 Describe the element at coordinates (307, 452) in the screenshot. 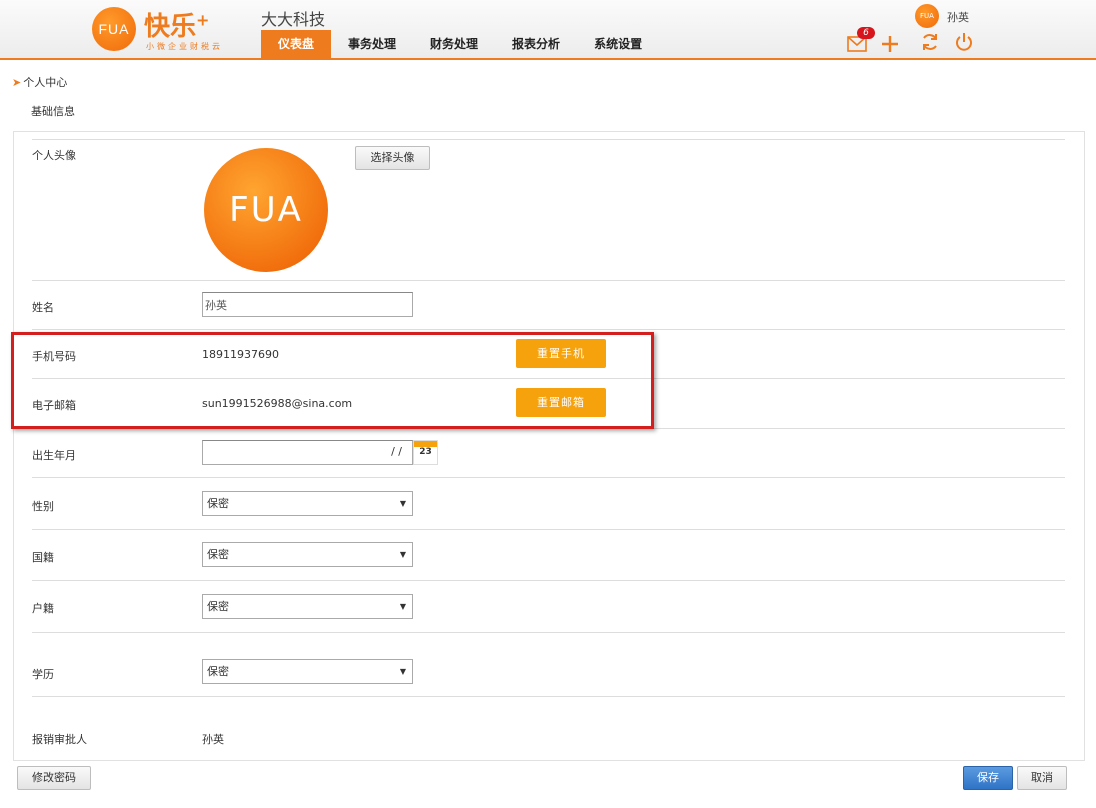

I see `birth-date-input: / /` at that location.